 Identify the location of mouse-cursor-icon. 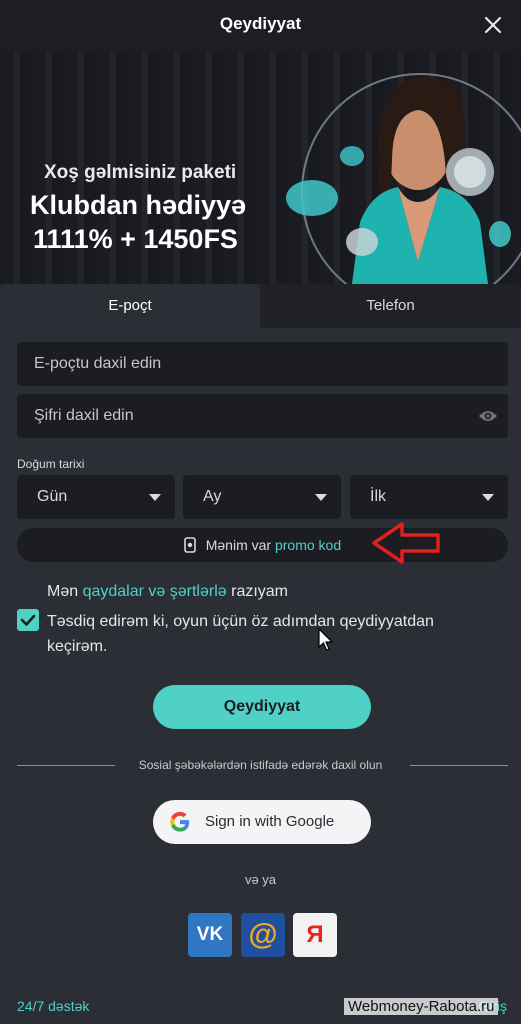
(326, 639).